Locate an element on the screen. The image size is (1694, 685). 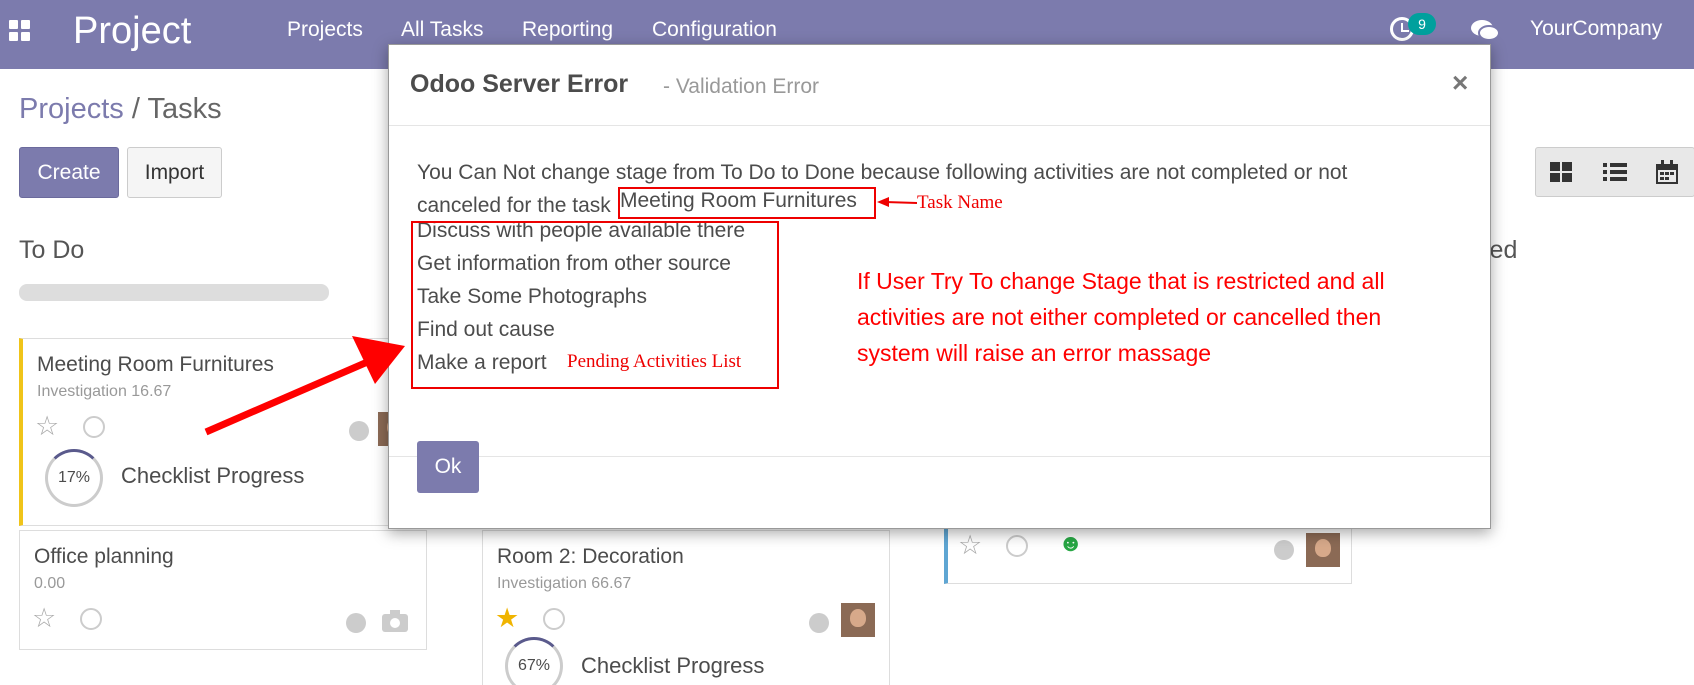
pending-activities-arrow is located at coordinates (304, 386).